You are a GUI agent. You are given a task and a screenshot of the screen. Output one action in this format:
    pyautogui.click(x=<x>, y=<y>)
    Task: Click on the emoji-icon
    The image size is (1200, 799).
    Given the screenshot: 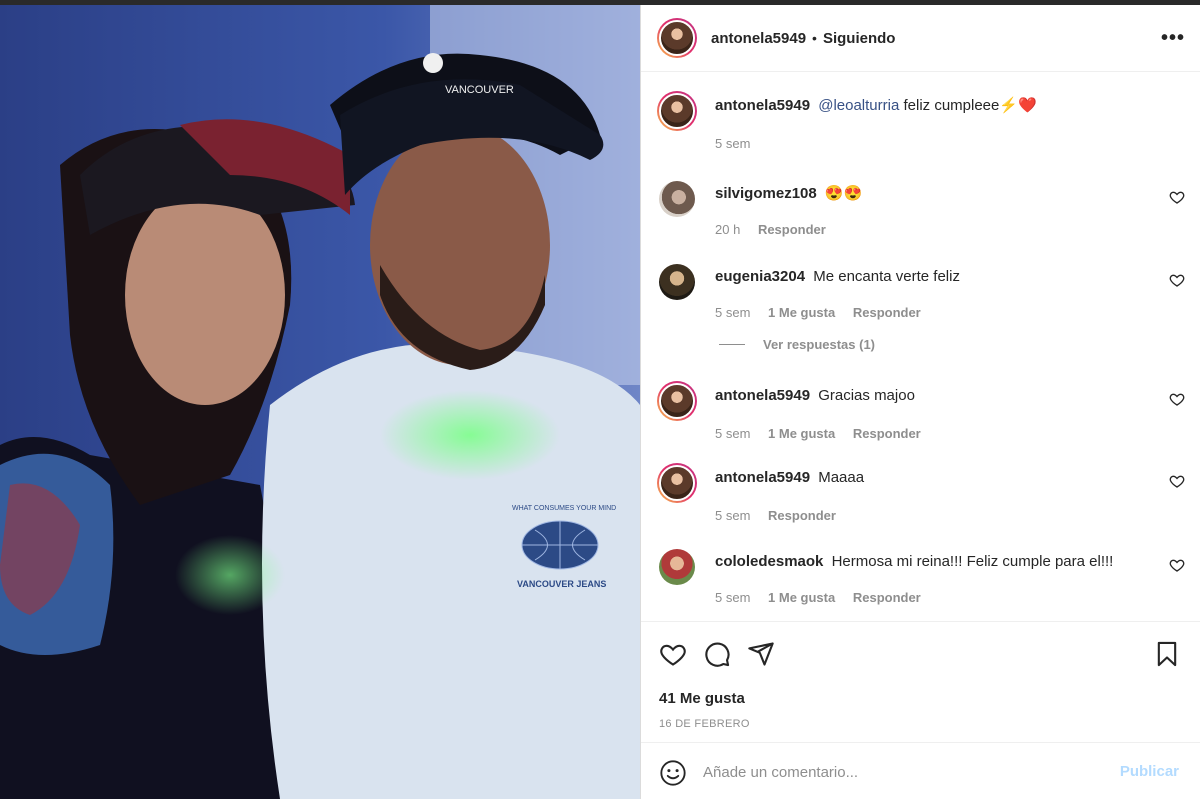 What is the action you would take?
    pyautogui.click(x=673, y=773)
    